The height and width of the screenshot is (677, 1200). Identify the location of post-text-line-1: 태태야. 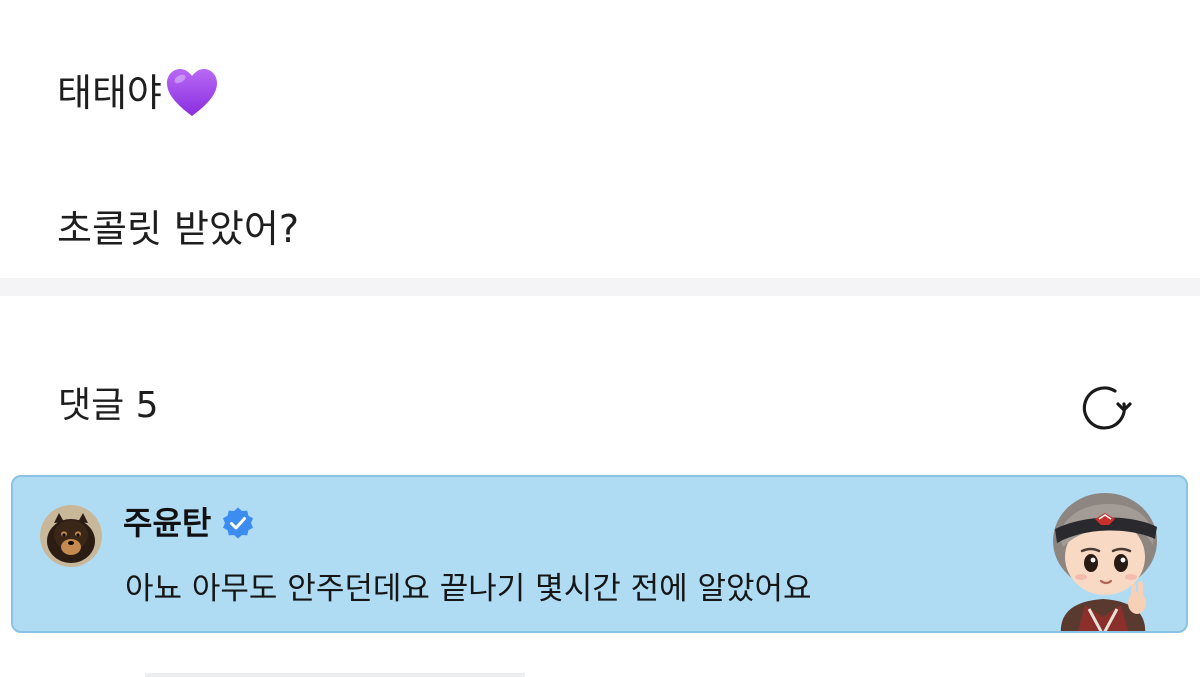
(138, 93).